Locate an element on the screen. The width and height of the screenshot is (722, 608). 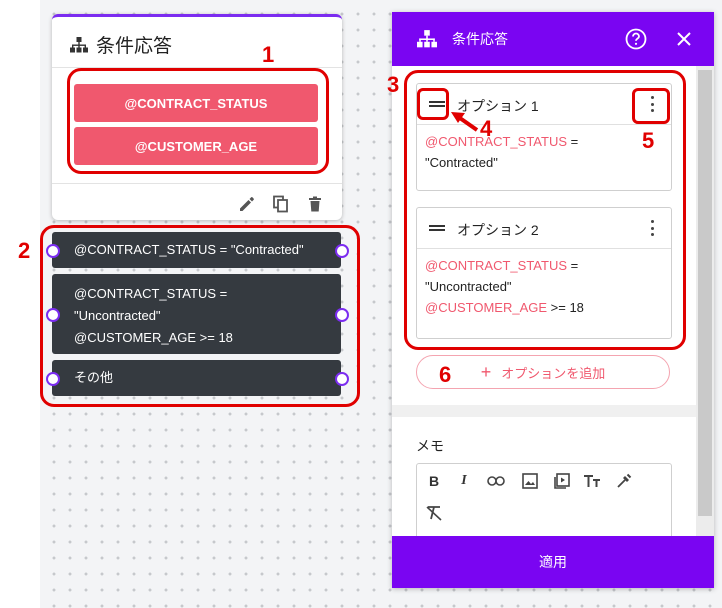
italic-icon: I is located at coordinates (464, 481).